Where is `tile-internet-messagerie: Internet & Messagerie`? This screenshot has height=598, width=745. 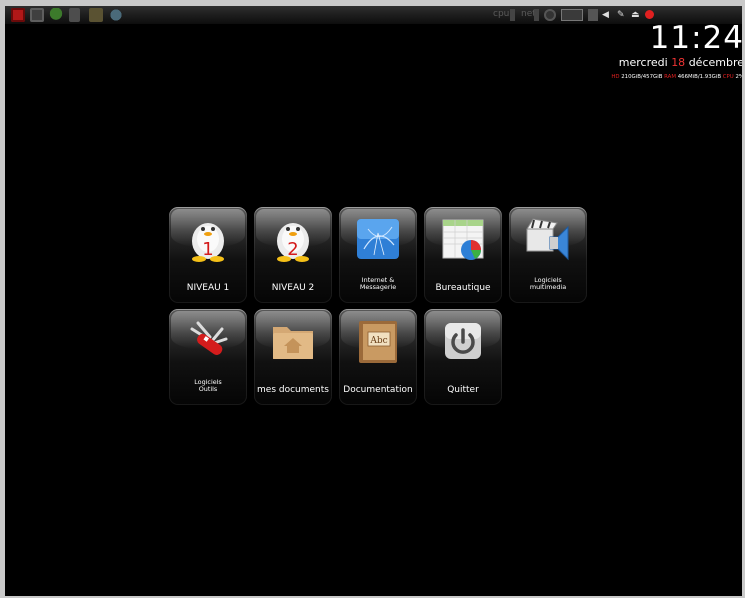 tile-internet-messagerie: Internet & Messagerie is located at coordinates (378, 255).